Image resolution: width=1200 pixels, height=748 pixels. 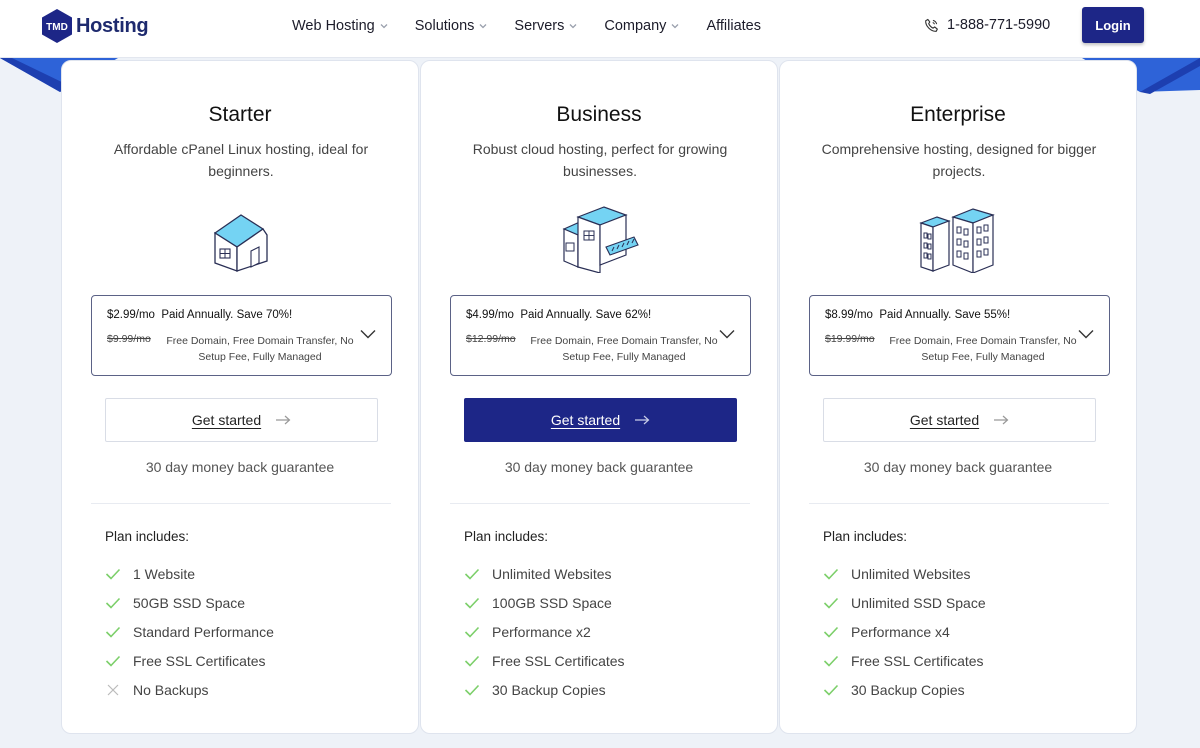 What do you see at coordinates (57, 27) in the screenshot?
I see `logo-badge-text: TMD` at bounding box center [57, 27].